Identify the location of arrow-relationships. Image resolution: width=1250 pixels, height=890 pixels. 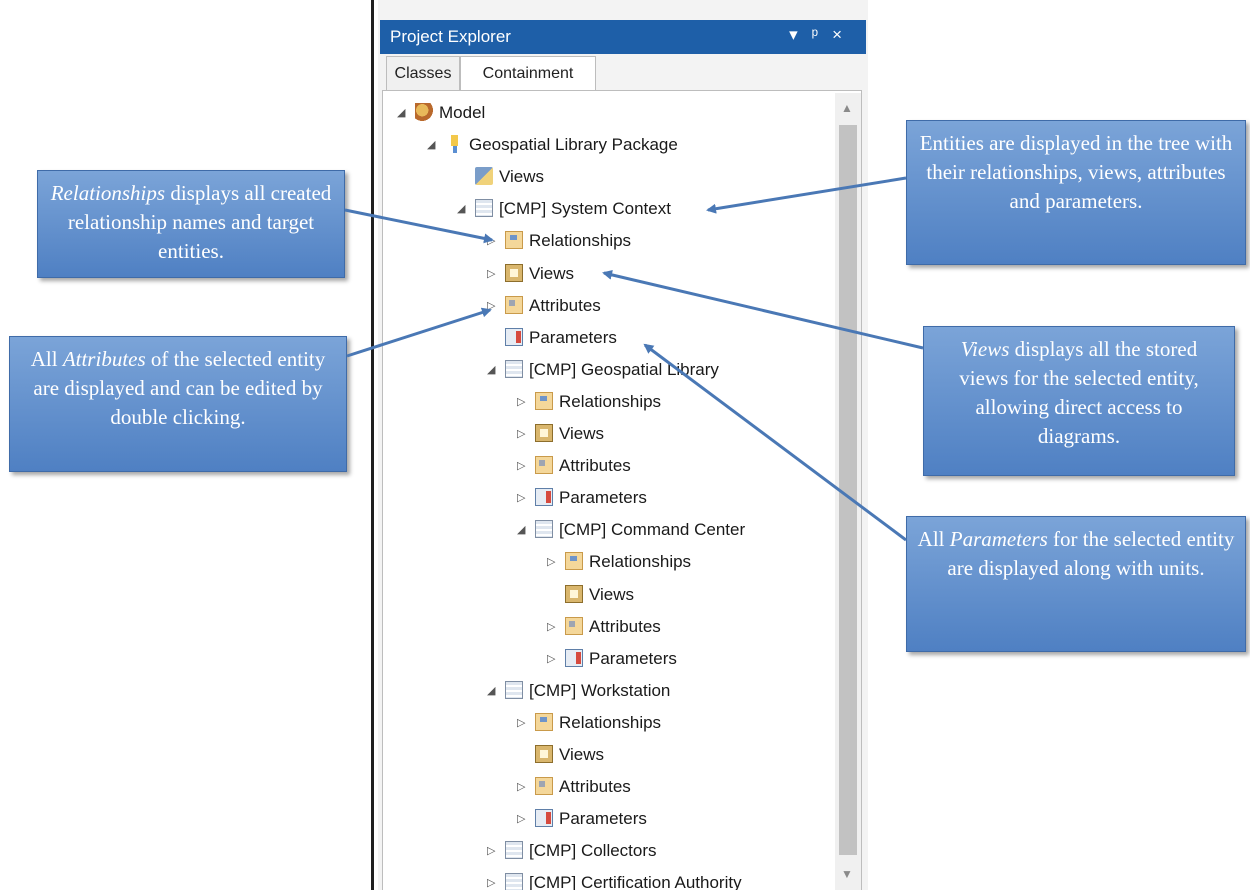
(419, 226).